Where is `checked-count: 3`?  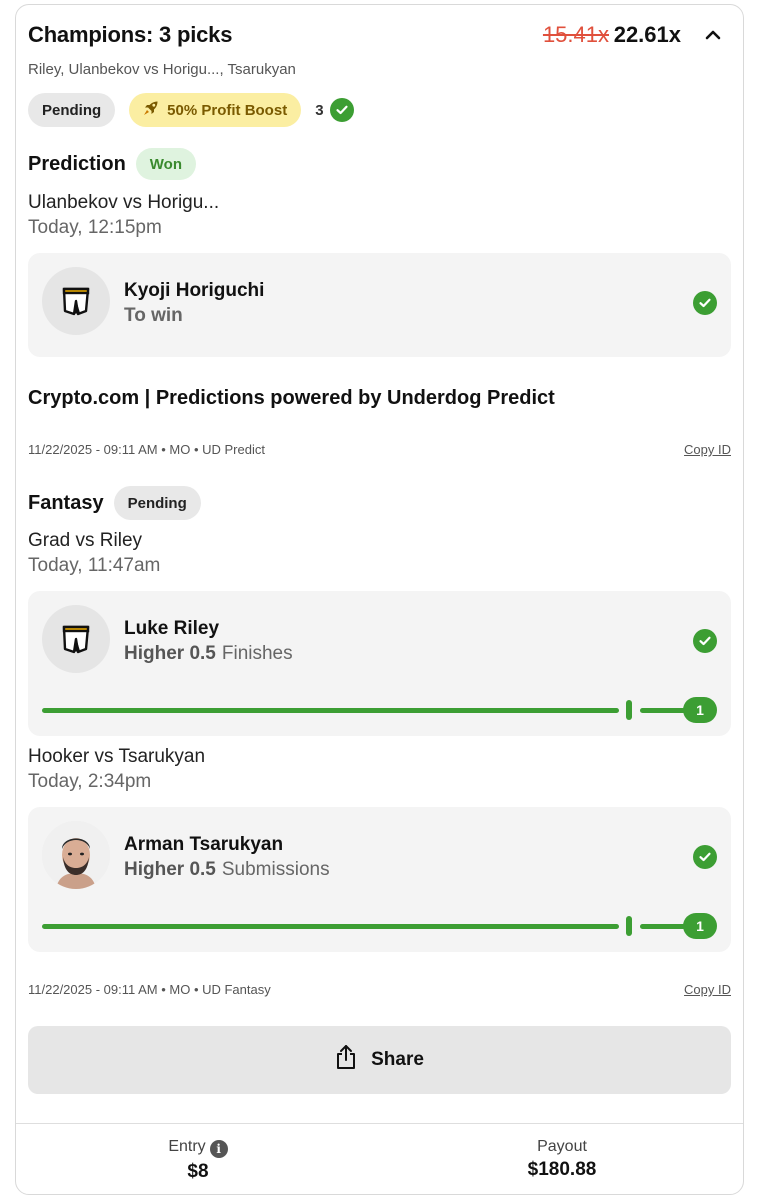
checked-count: 3 is located at coordinates (334, 110).